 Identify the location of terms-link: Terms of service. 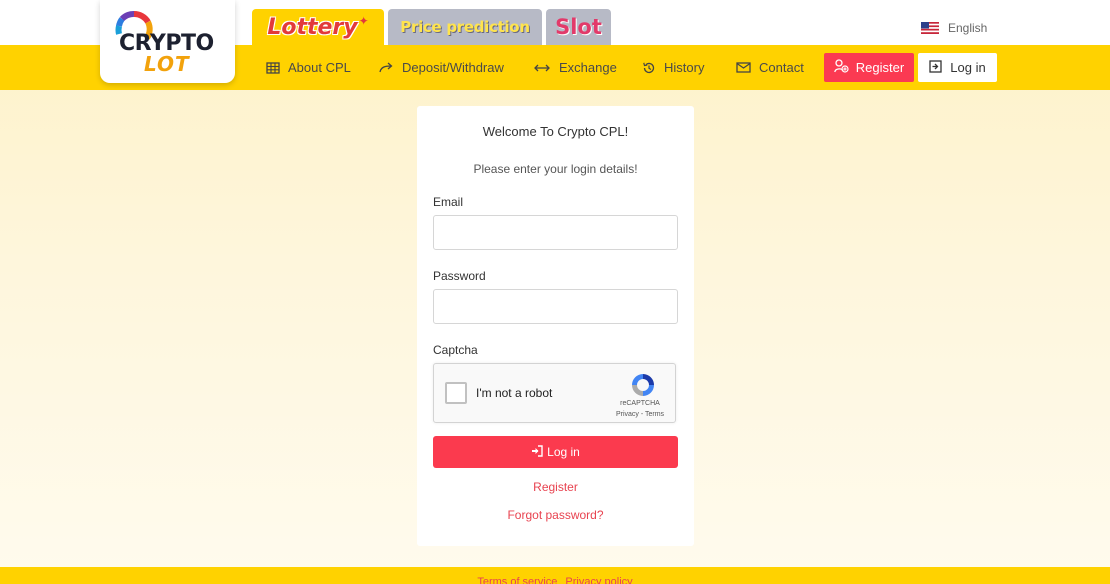
(517, 580).